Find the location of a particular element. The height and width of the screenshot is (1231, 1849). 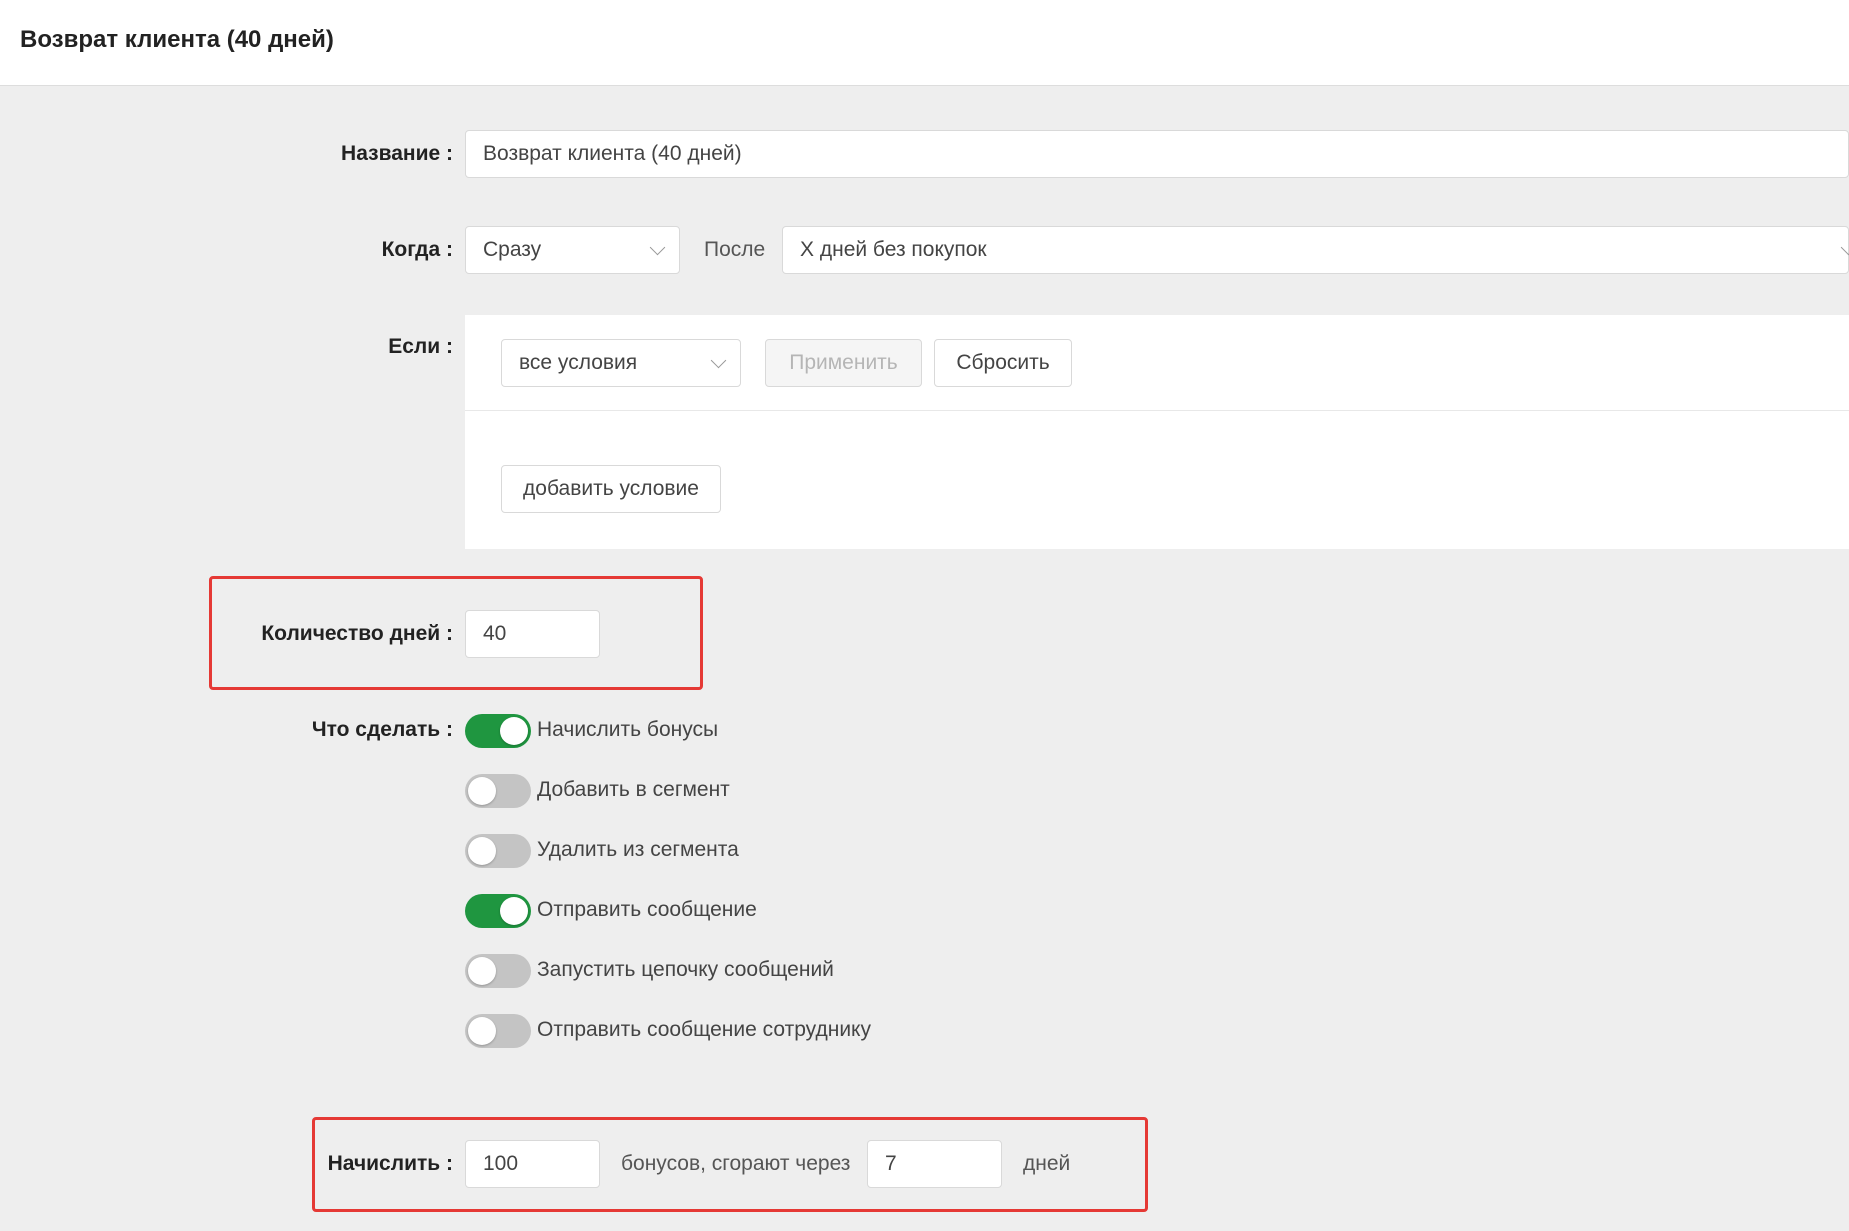

name-input-value: Возврат клиента (40 дней) is located at coordinates (612, 153).